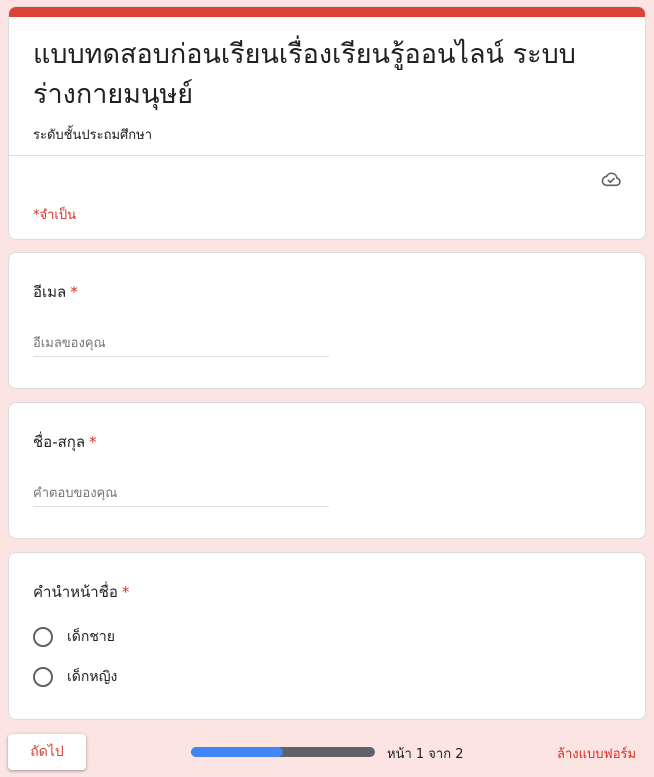  I want to click on clear-form-link: ล้างแบบฟอร์ม, so click(596, 753).